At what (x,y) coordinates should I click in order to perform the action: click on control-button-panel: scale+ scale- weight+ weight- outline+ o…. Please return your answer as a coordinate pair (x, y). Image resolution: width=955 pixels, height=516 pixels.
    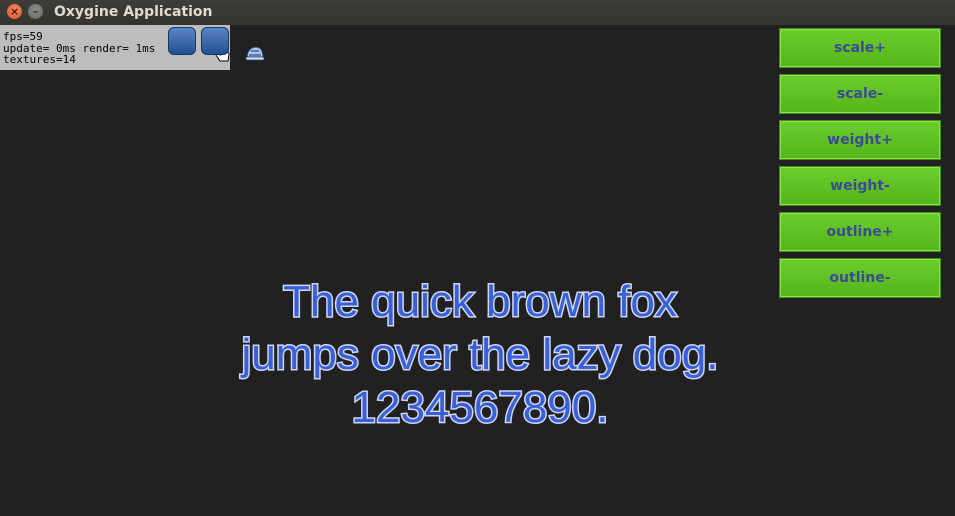
    Looking at the image, I should click on (860, 166).